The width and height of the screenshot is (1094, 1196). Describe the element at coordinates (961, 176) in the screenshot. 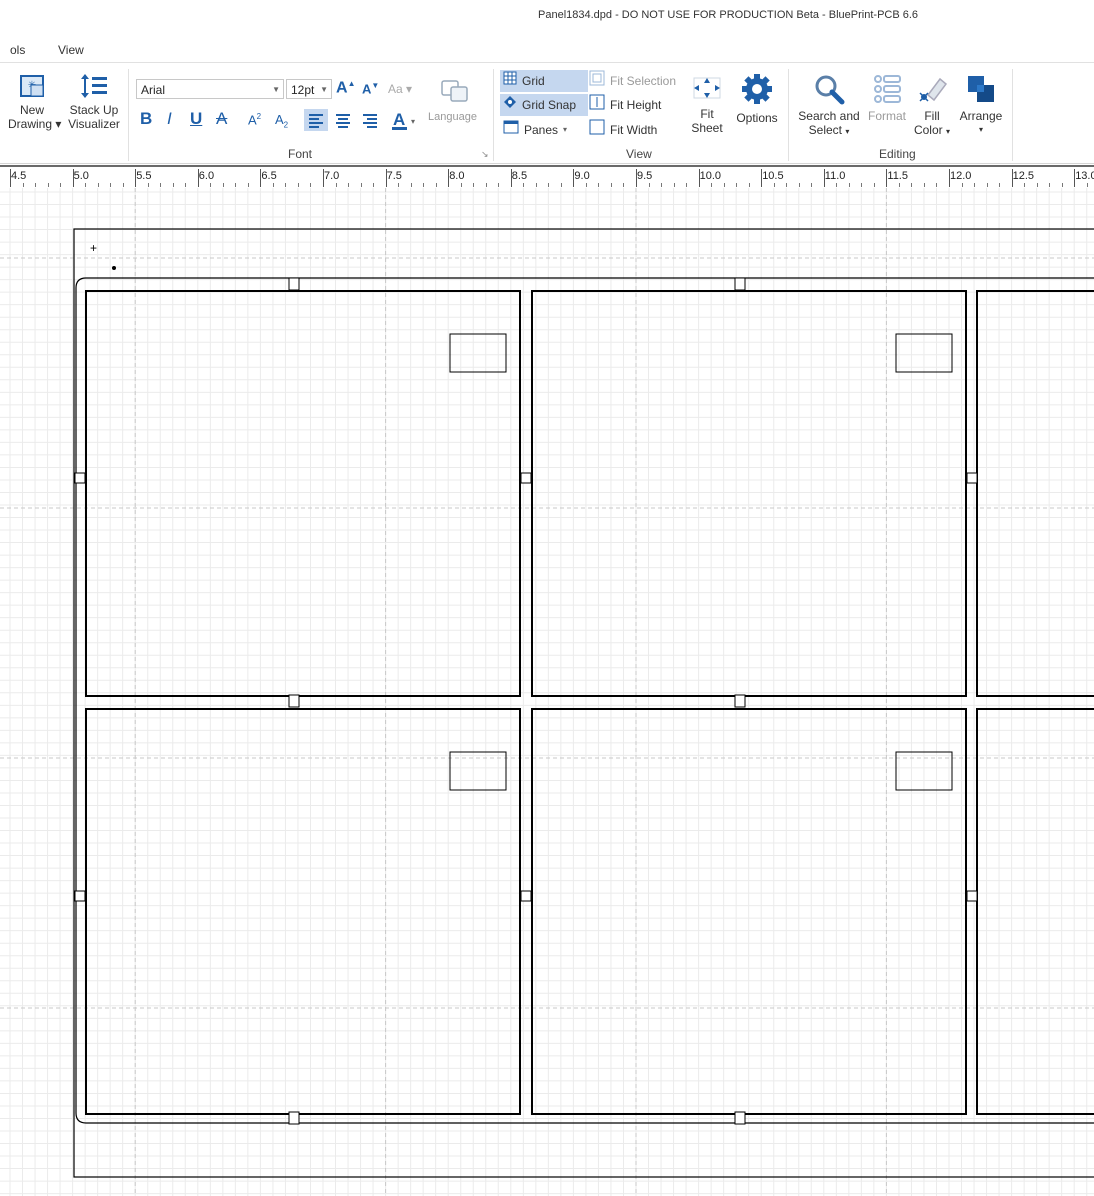

I see `ruler-label: 12.0` at that location.